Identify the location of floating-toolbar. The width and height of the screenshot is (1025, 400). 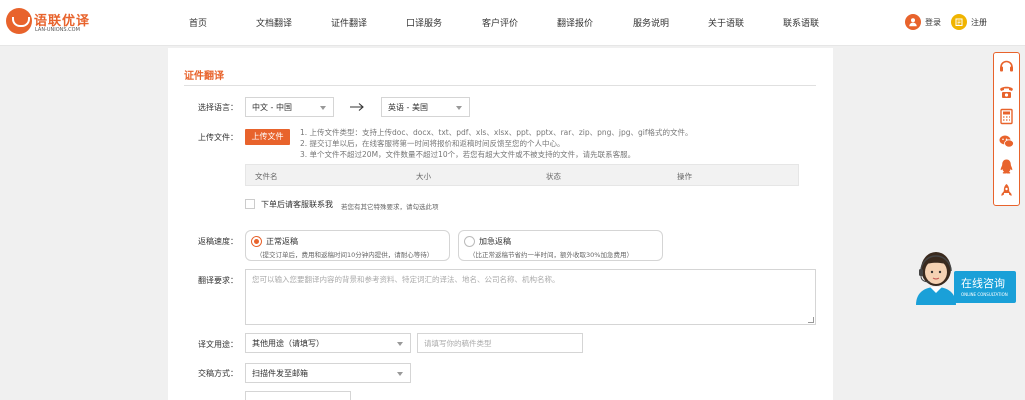
(1006, 129).